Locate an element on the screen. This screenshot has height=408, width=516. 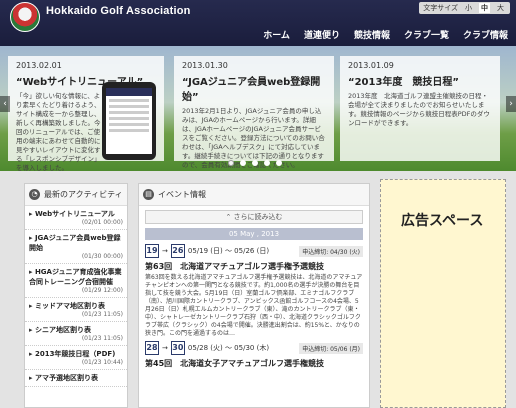
load-more-label: さらに読み込む is located at coordinates (258, 217).